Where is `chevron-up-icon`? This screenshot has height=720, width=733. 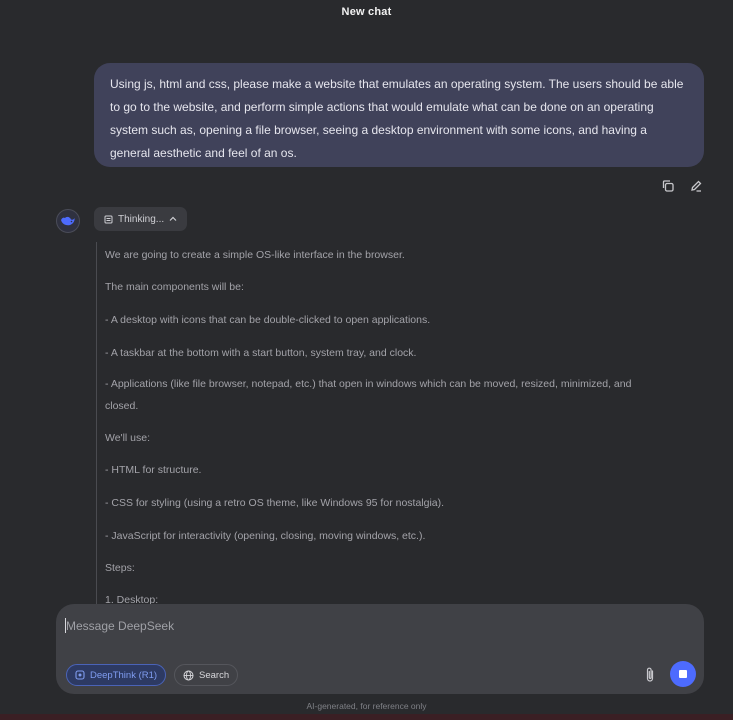
chevron-up-icon is located at coordinates (173, 218).